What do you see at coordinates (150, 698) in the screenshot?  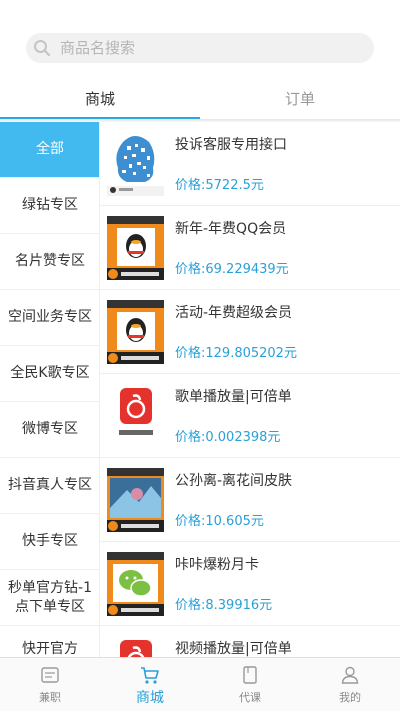 I see `nav-label: 商城` at bounding box center [150, 698].